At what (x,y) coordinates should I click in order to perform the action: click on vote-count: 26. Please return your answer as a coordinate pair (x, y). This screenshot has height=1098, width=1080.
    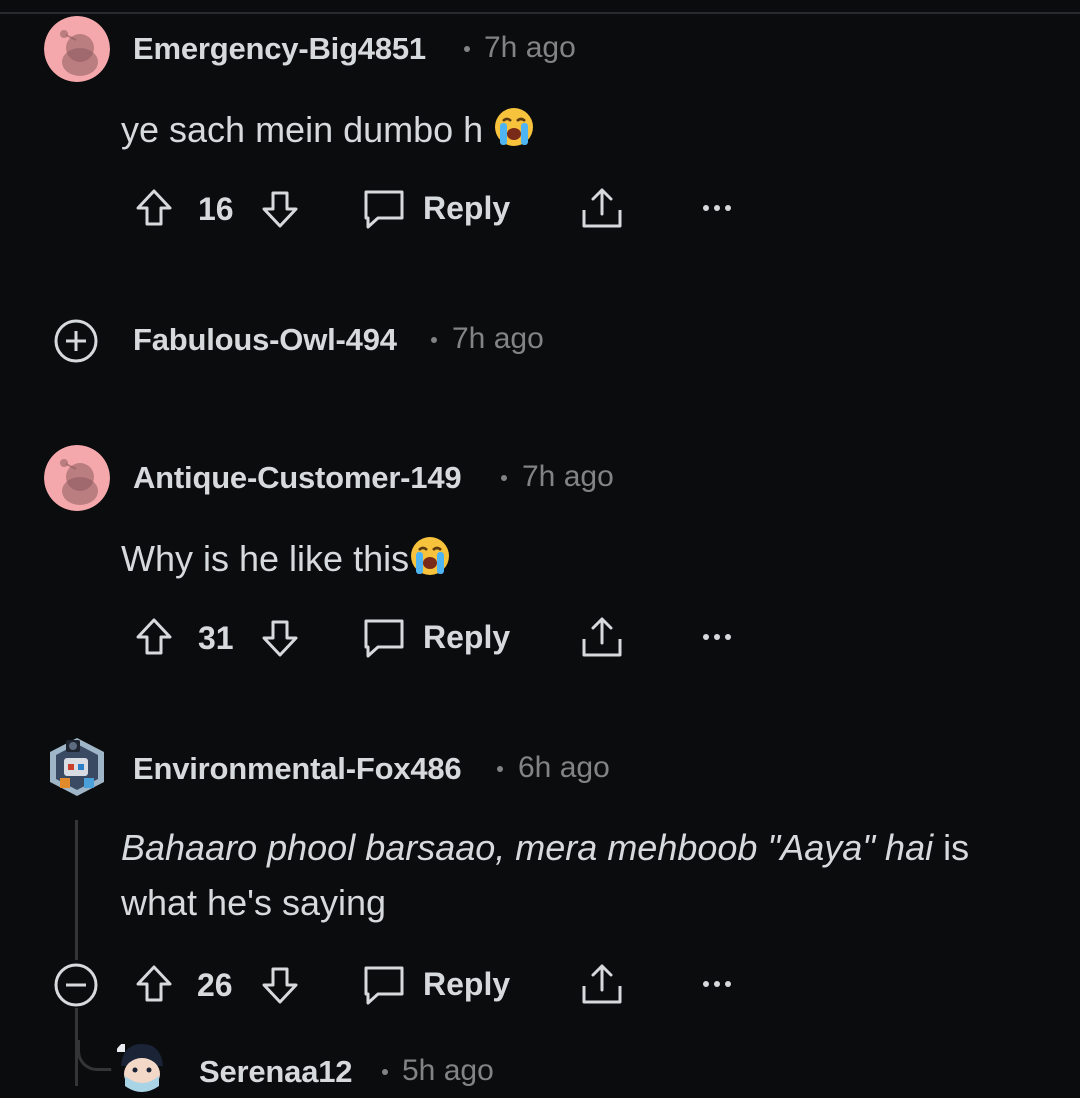
    Looking at the image, I should click on (215, 985).